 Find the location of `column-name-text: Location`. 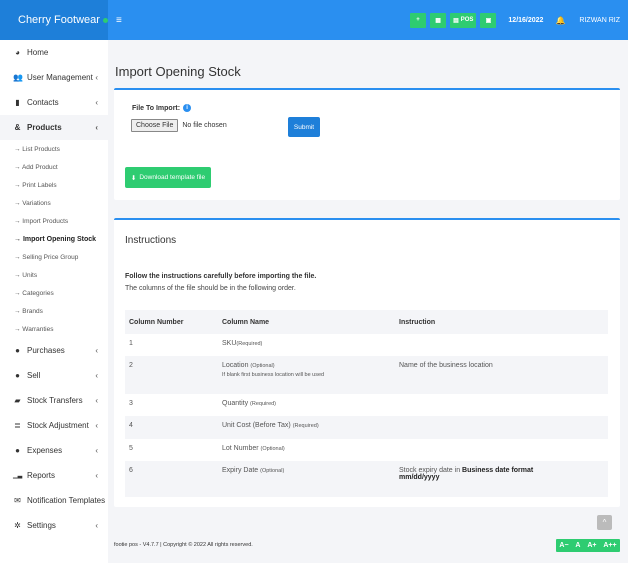

column-name-text: Location is located at coordinates (235, 365).